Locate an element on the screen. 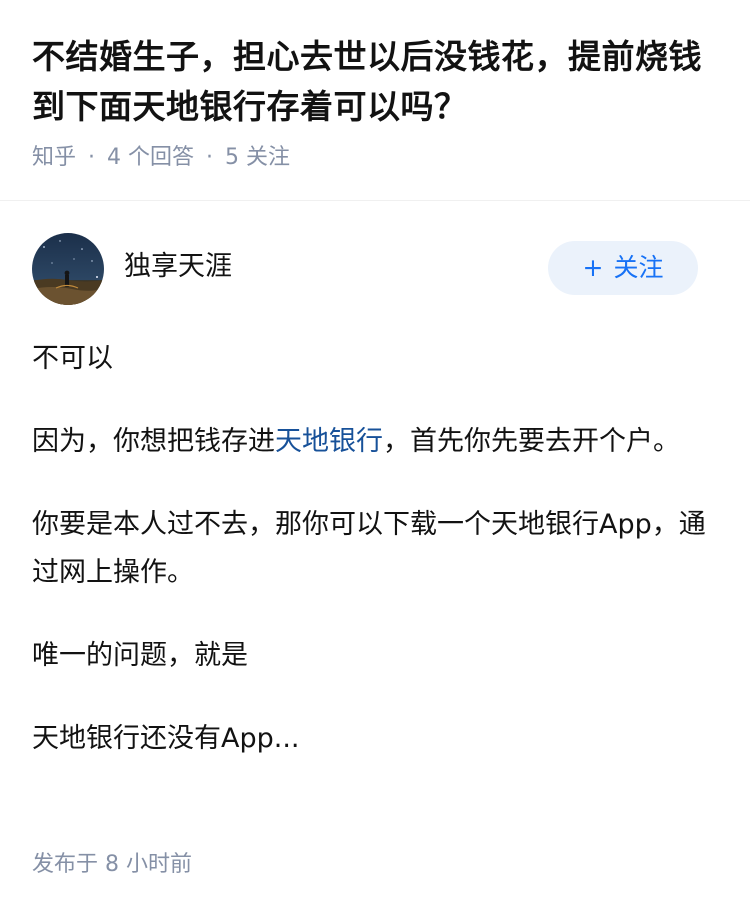  paragraph-text: ，首先你先要去开个户。 is located at coordinates (531, 441).